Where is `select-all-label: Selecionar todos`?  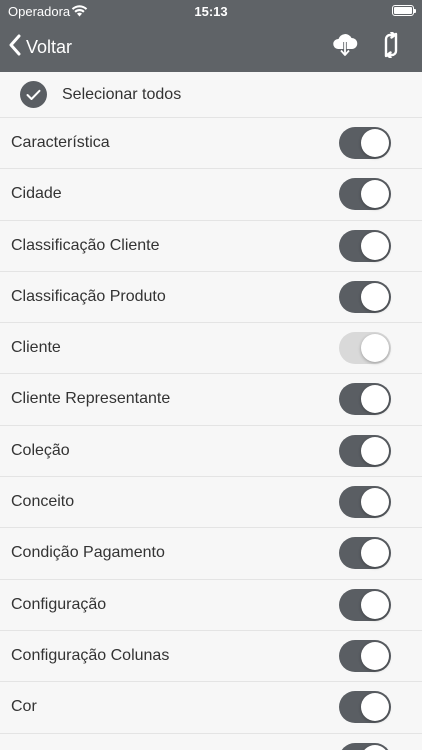 select-all-label: Selecionar todos is located at coordinates (122, 94).